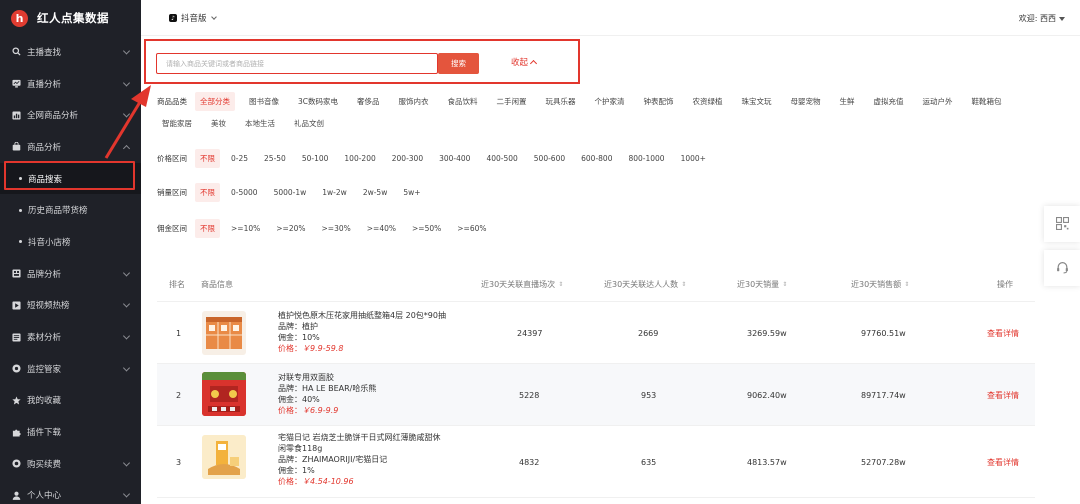  Describe the element at coordinates (70, 147) in the screenshot. I see `sidebar-item-product-analysis: 商品分析` at that location.